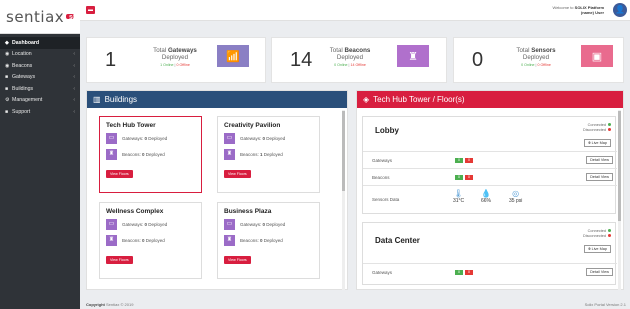 This screenshot has width=630, height=309. Describe the element at coordinates (469, 177) in the screenshot. I see `offline-badge: 0` at that location.